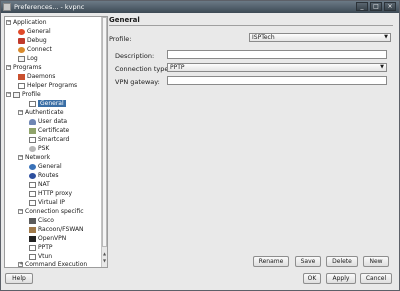 This screenshot has width=400, height=291. I want to click on description-field, so click(277, 54).